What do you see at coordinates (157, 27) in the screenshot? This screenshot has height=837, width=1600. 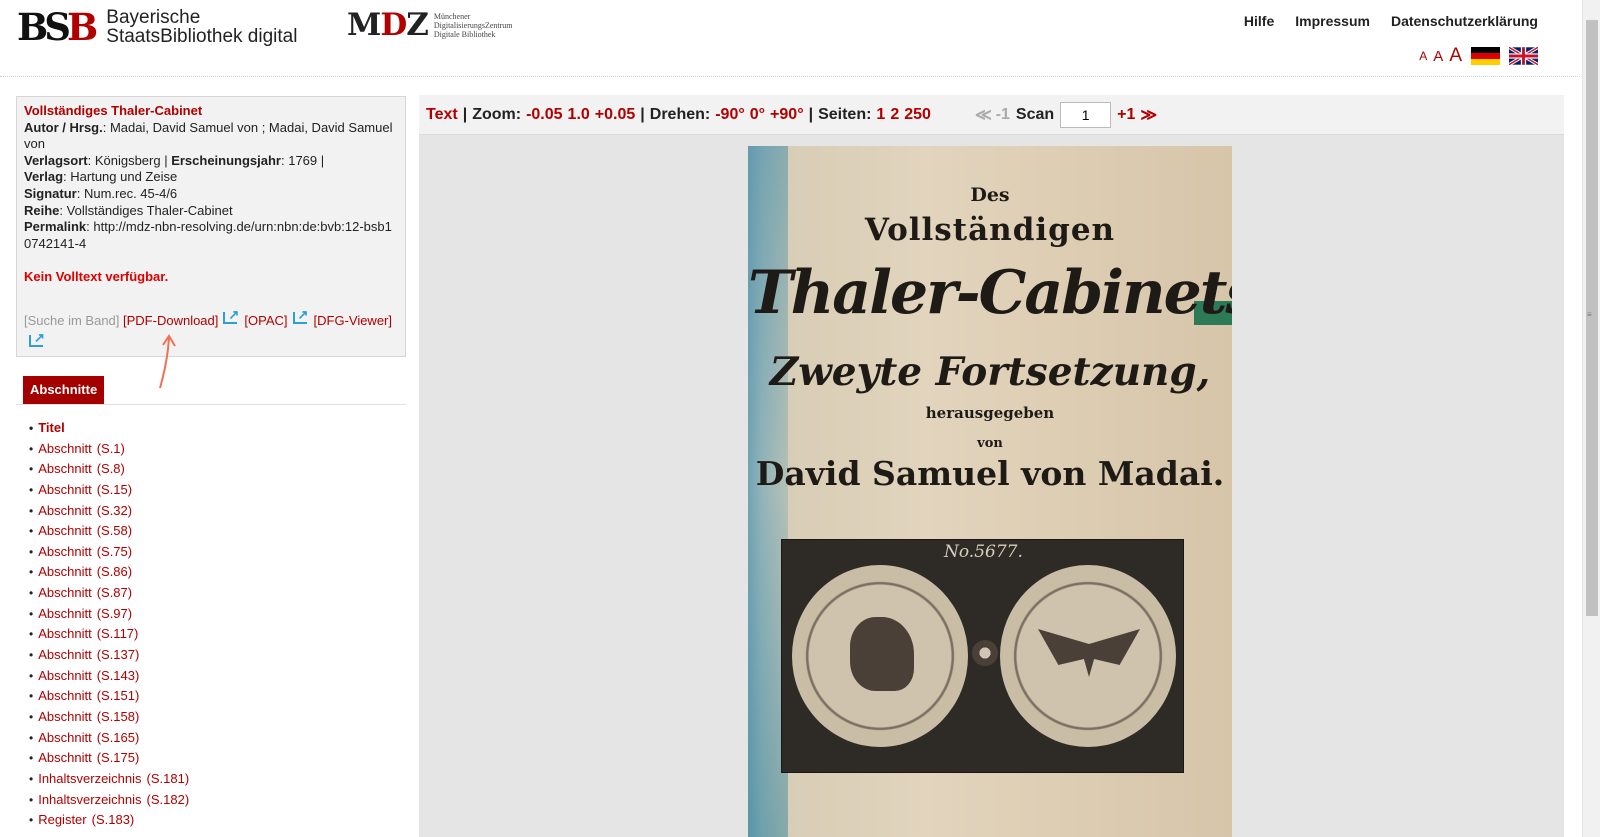 I see `bsb-logo: BSB Bayerische StaatsBibliothek digital` at bounding box center [157, 27].